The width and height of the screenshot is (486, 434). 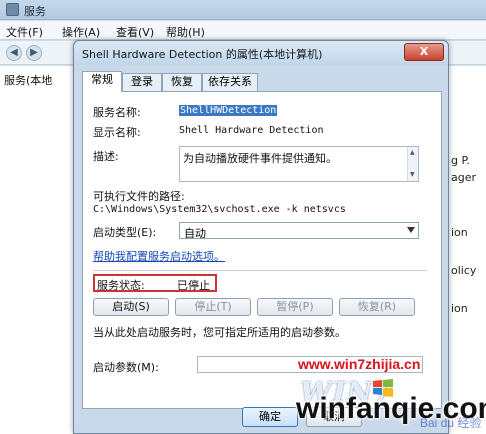 What do you see at coordinates (219, 332) in the screenshot?
I see `start-params-hint: 当从此处启动服务时，您可指定所适用的启动参数。` at bounding box center [219, 332].